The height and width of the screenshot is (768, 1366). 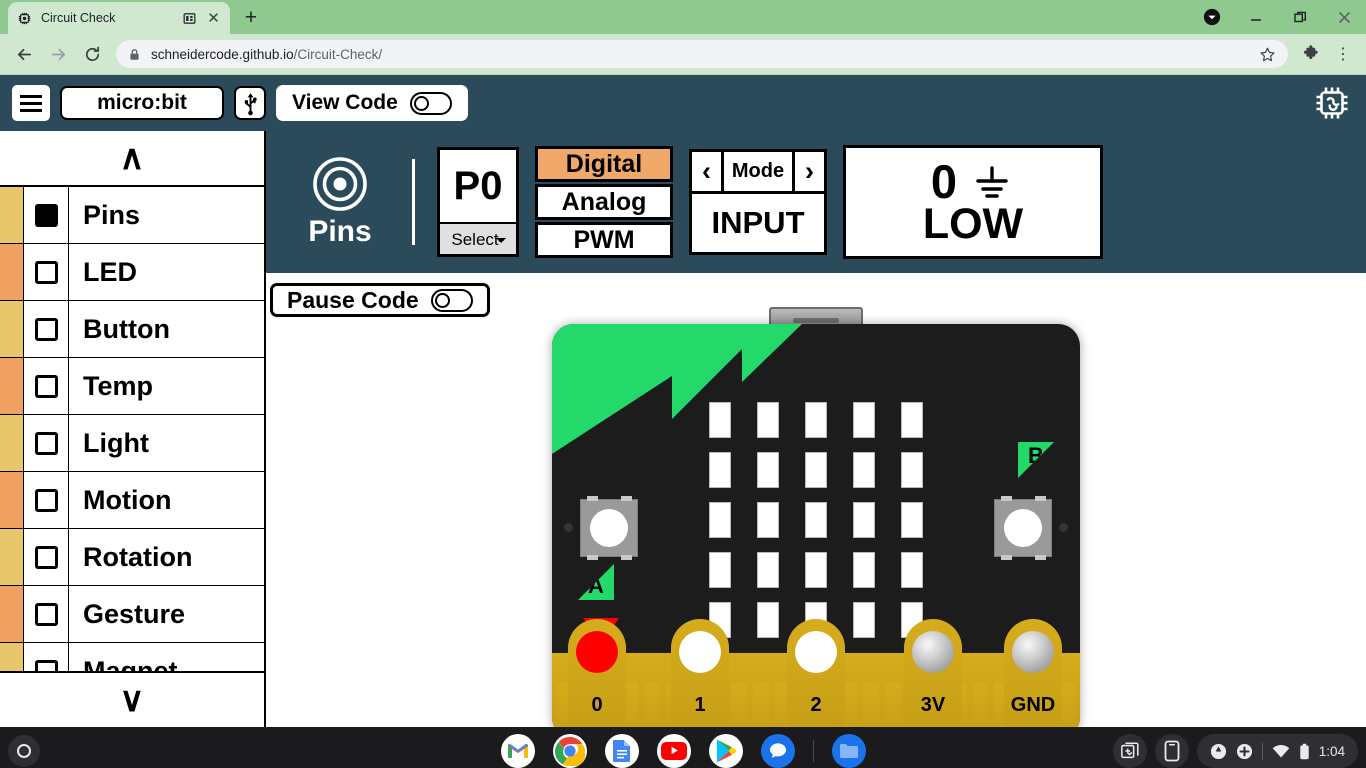 What do you see at coordinates (569, 751) in the screenshot?
I see `chrome-icon` at bounding box center [569, 751].